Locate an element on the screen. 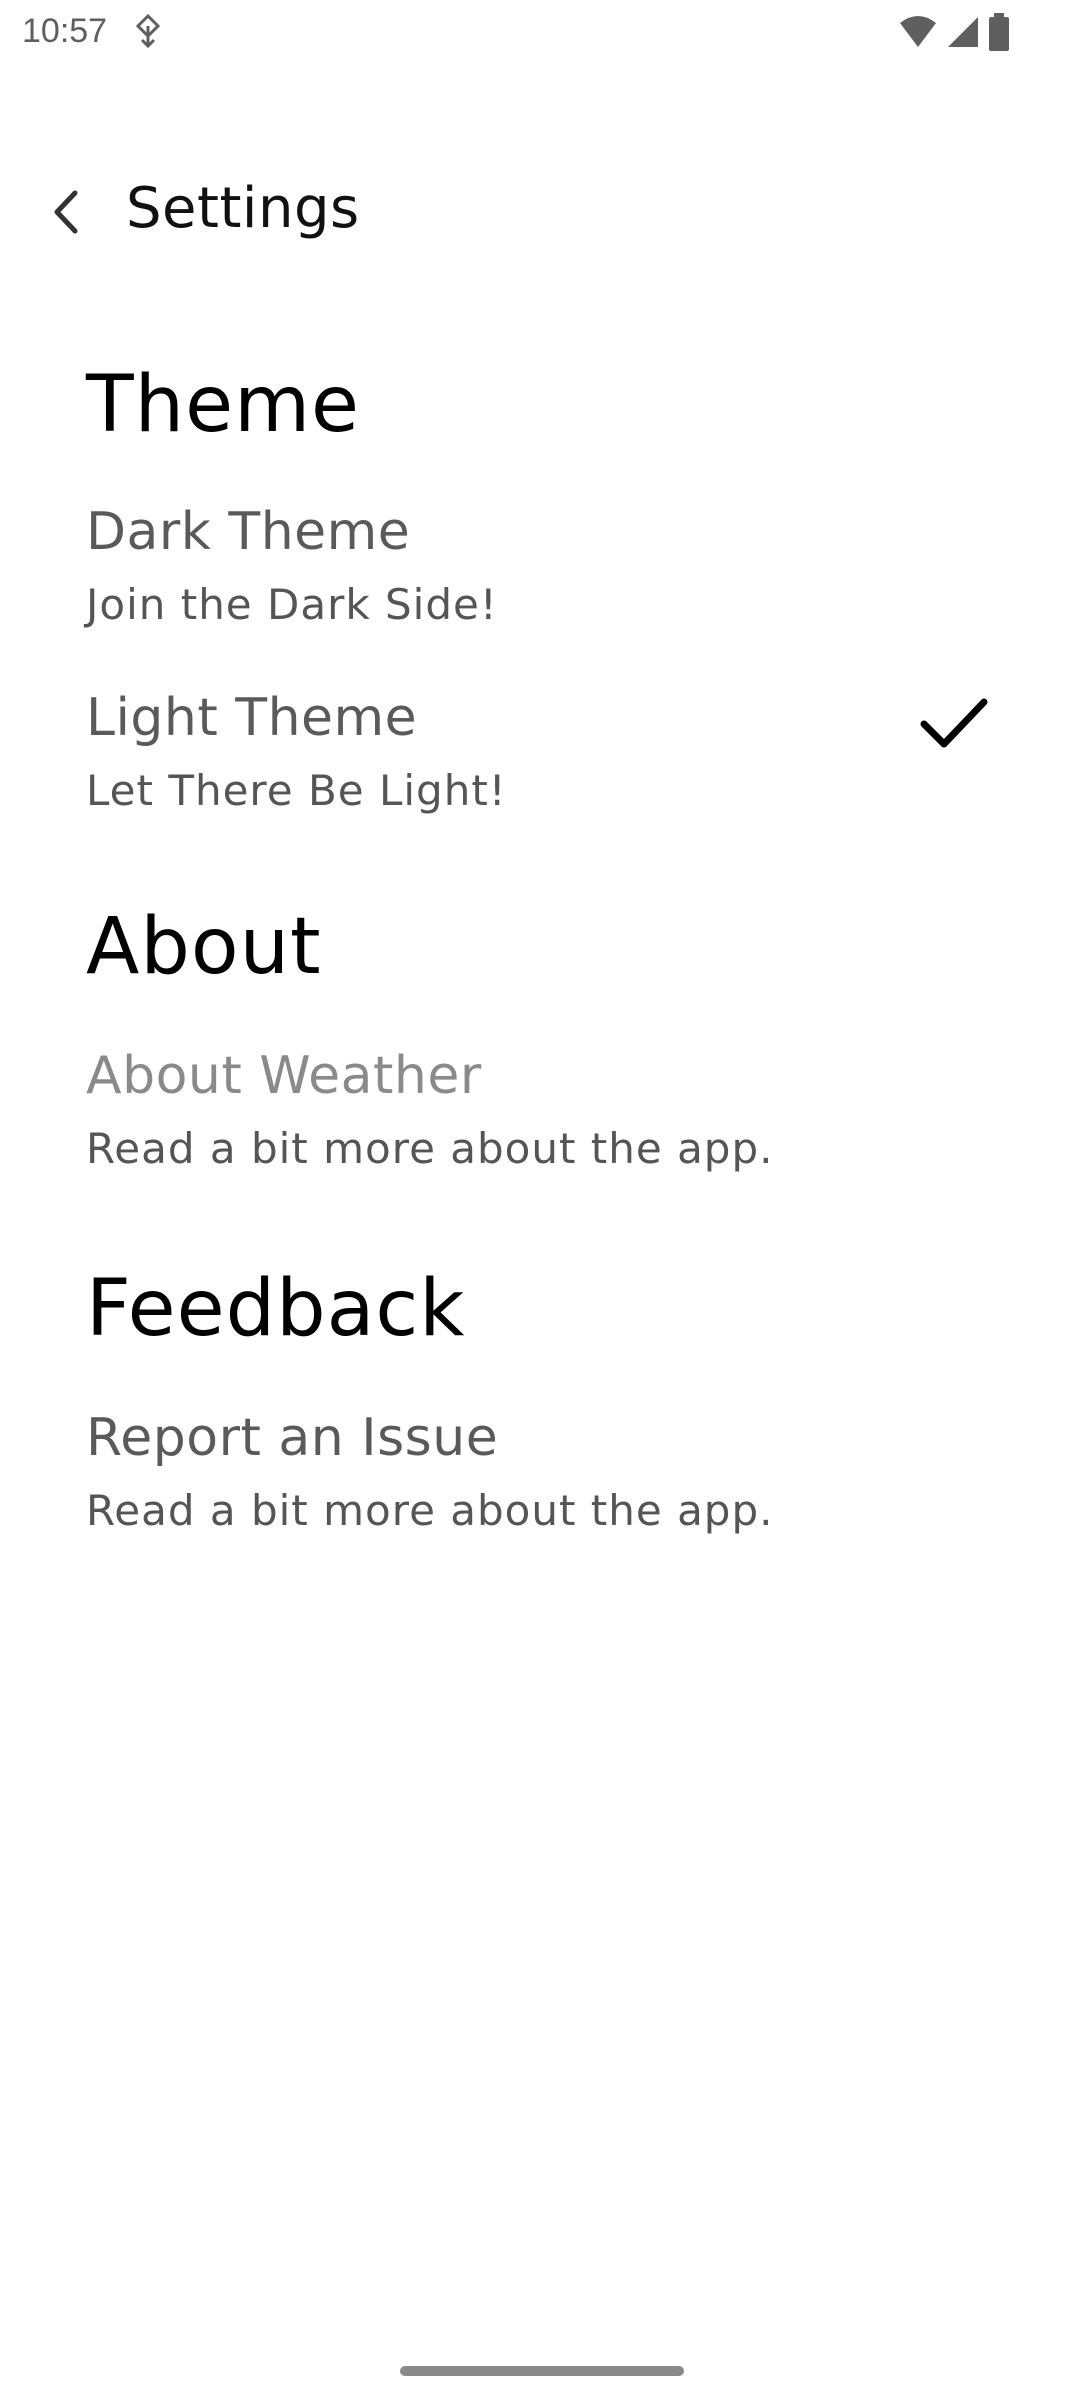 The image size is (1080, 2400). page-title: Settings is located at coordinates (243, 208).